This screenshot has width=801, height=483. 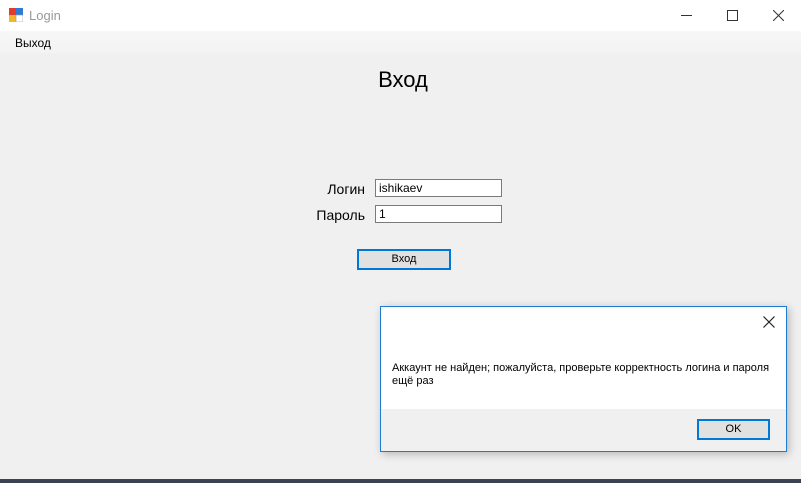 What do you see at coordinates (45, 15) in the screenshot?
I see `window-title: Login` at bounding box center [45, 15].